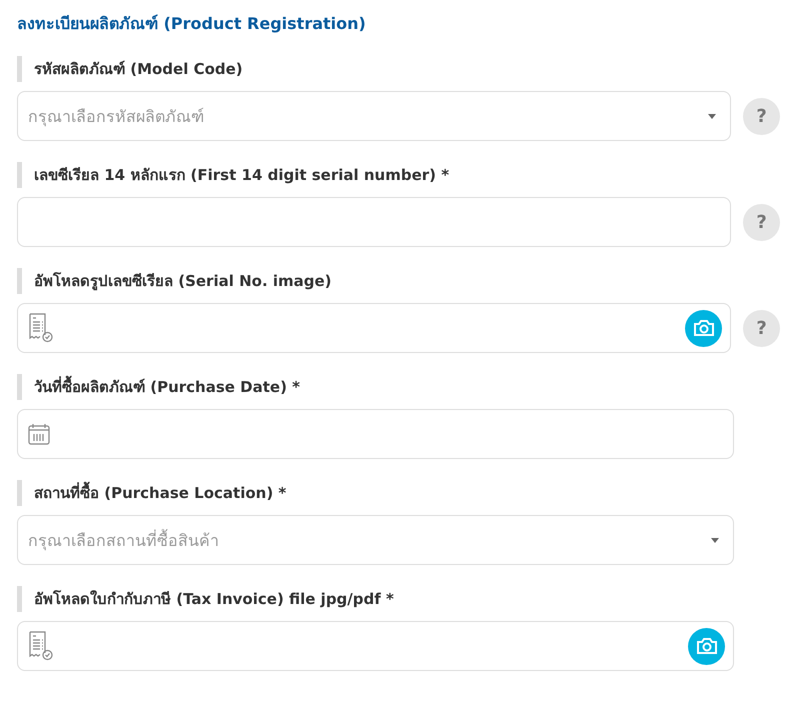 This screenshot has height=719, width=806. Describe the element at coordinates (398, 281) in the screenshot. I see `field-label: อัพโหลดรูปเลขซีเรียล (Serial No. image)` at that location.